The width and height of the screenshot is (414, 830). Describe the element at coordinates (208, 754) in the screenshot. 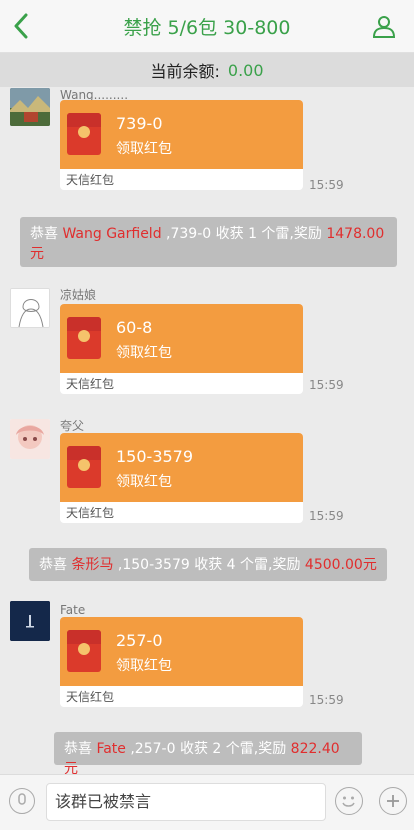

I see `winner-notice: 恭喜 Fate ,257-0 收获 2 个雷,奖励 822.40元` at that location.